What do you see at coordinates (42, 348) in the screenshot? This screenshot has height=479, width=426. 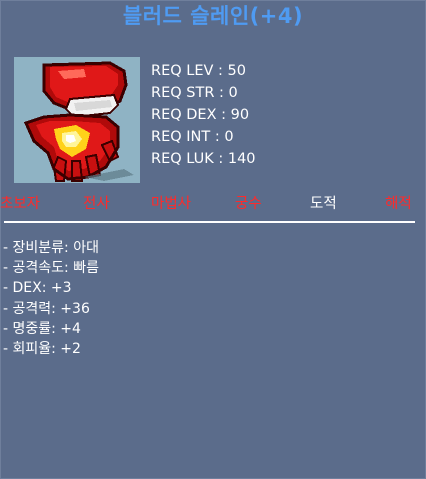 I see `stat-avoidability: - 회피율: +2` at bounding box center [42, 348].